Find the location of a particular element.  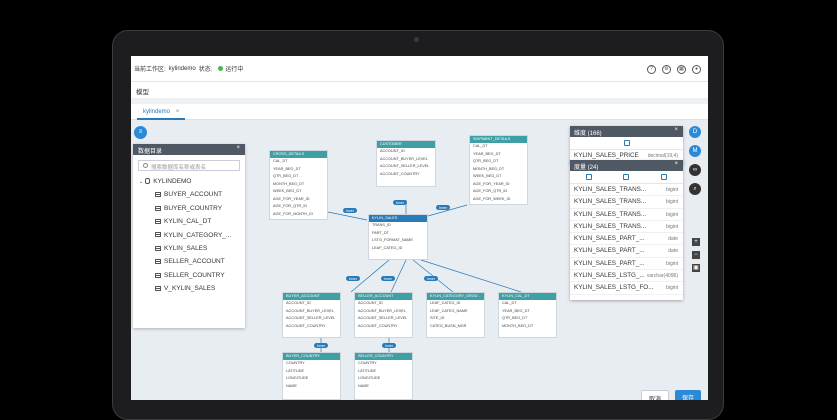

add-icon is located at coordinates (588, 177).